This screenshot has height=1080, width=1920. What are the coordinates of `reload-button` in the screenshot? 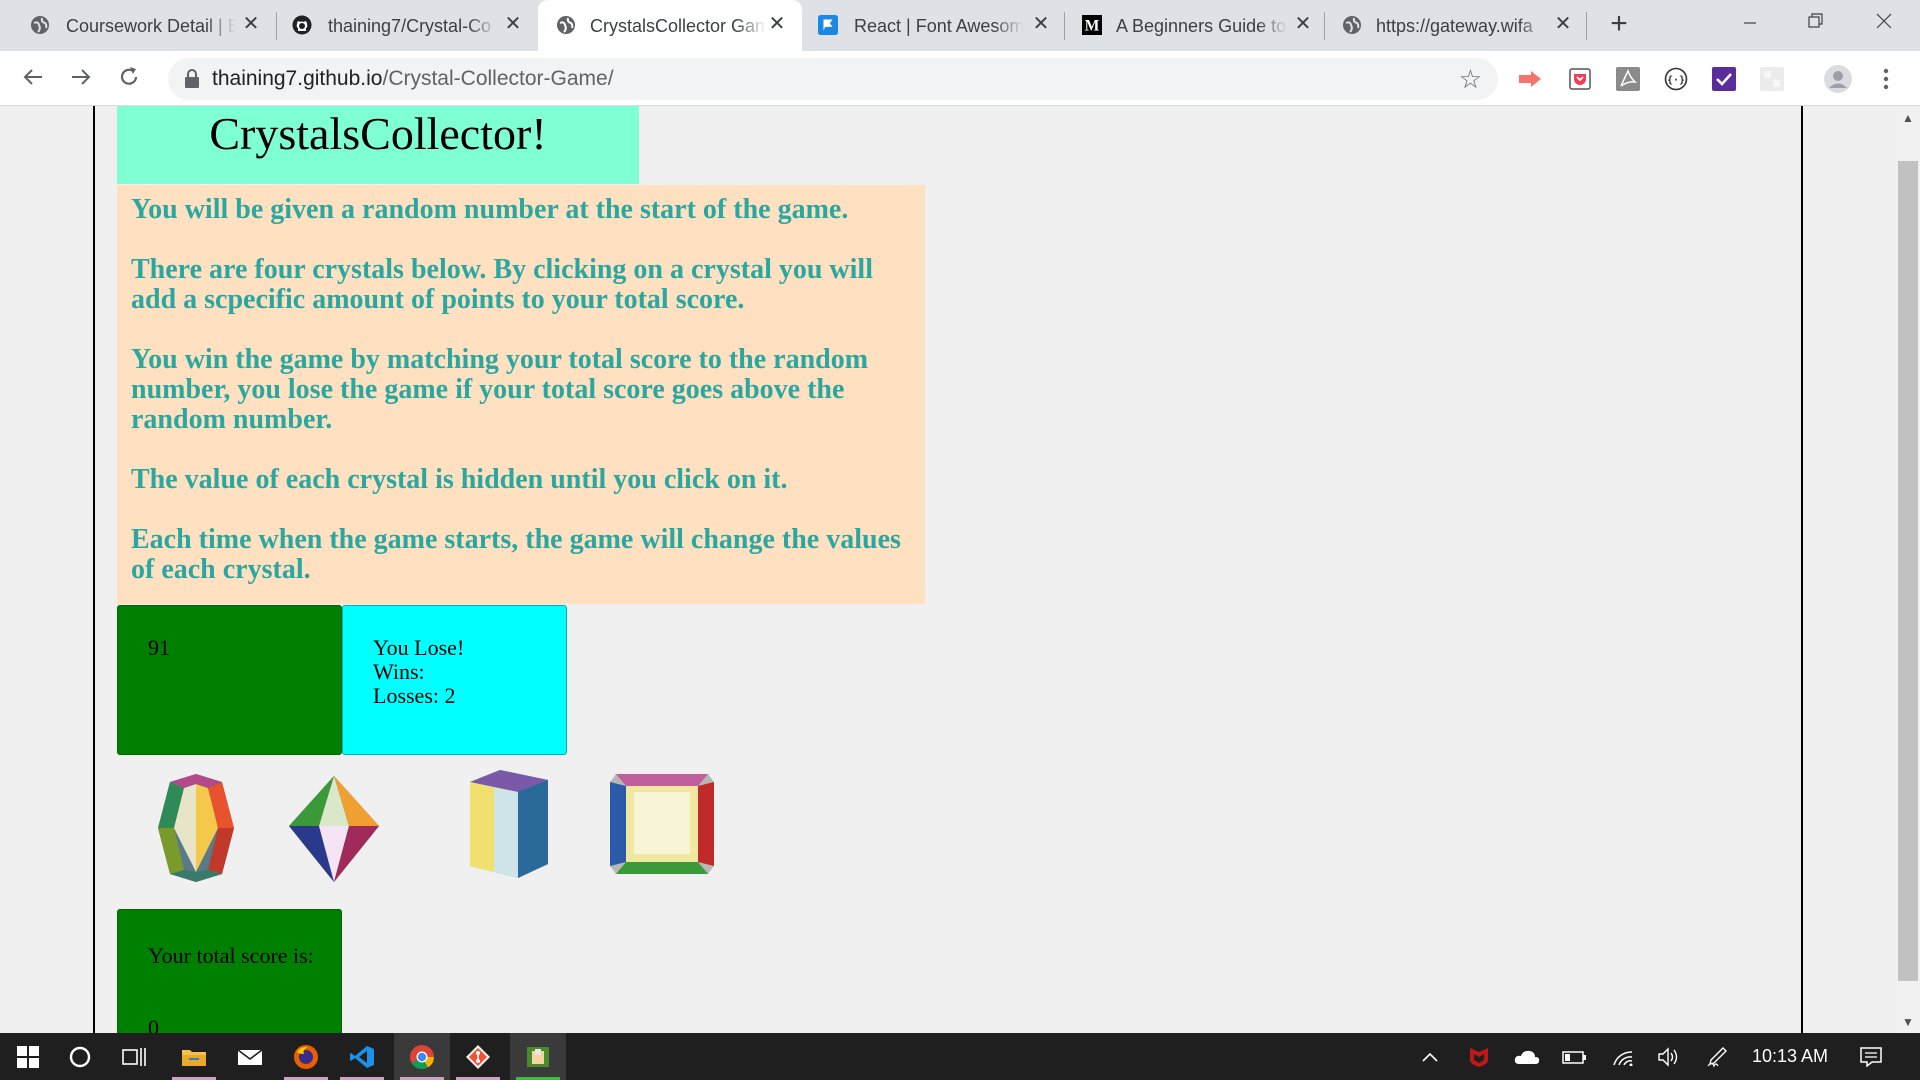 It's located at (129, 79).